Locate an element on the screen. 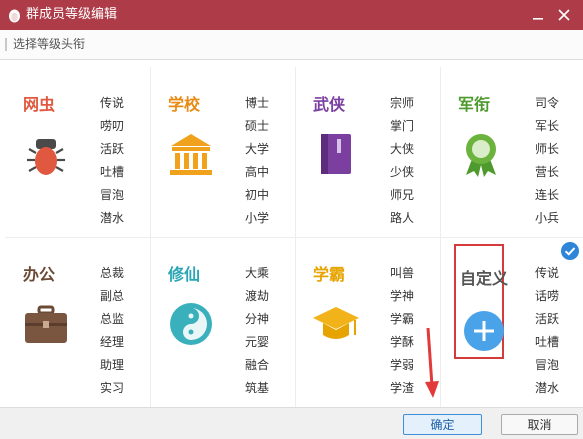  rank-item: 营长 is located at coordinates (547, 175).